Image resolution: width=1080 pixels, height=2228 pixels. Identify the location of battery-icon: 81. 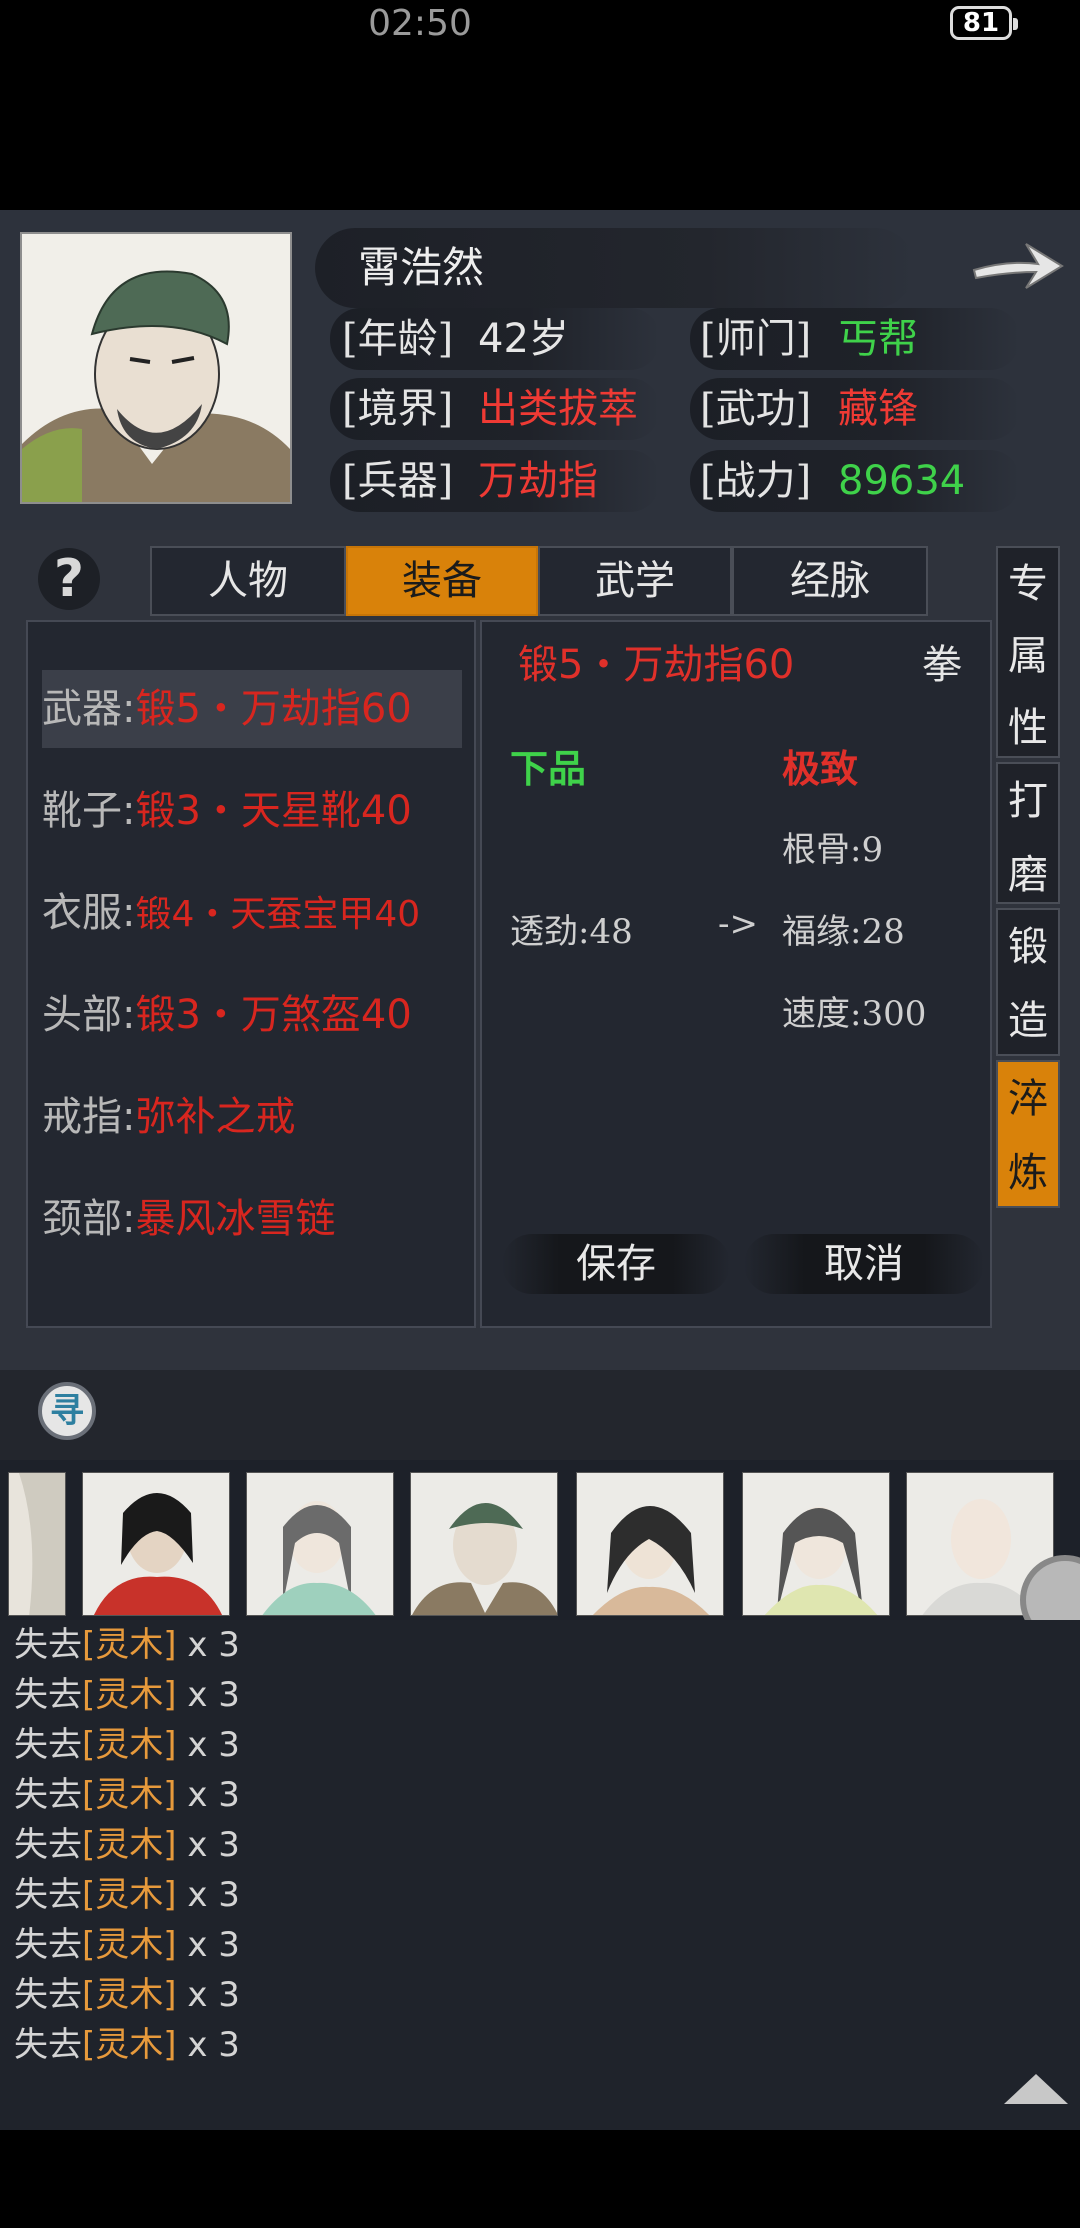
(984, 23).